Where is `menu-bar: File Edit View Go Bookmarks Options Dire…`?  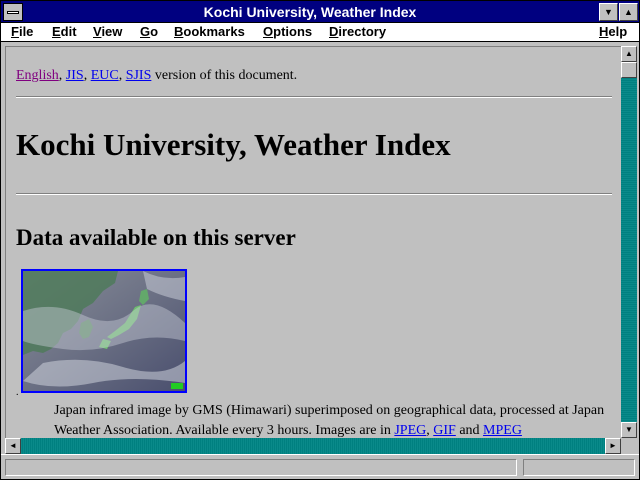
menu-bar: File Edit View Go Bookmarks Options Dire… is located at coordinates (320, 32).